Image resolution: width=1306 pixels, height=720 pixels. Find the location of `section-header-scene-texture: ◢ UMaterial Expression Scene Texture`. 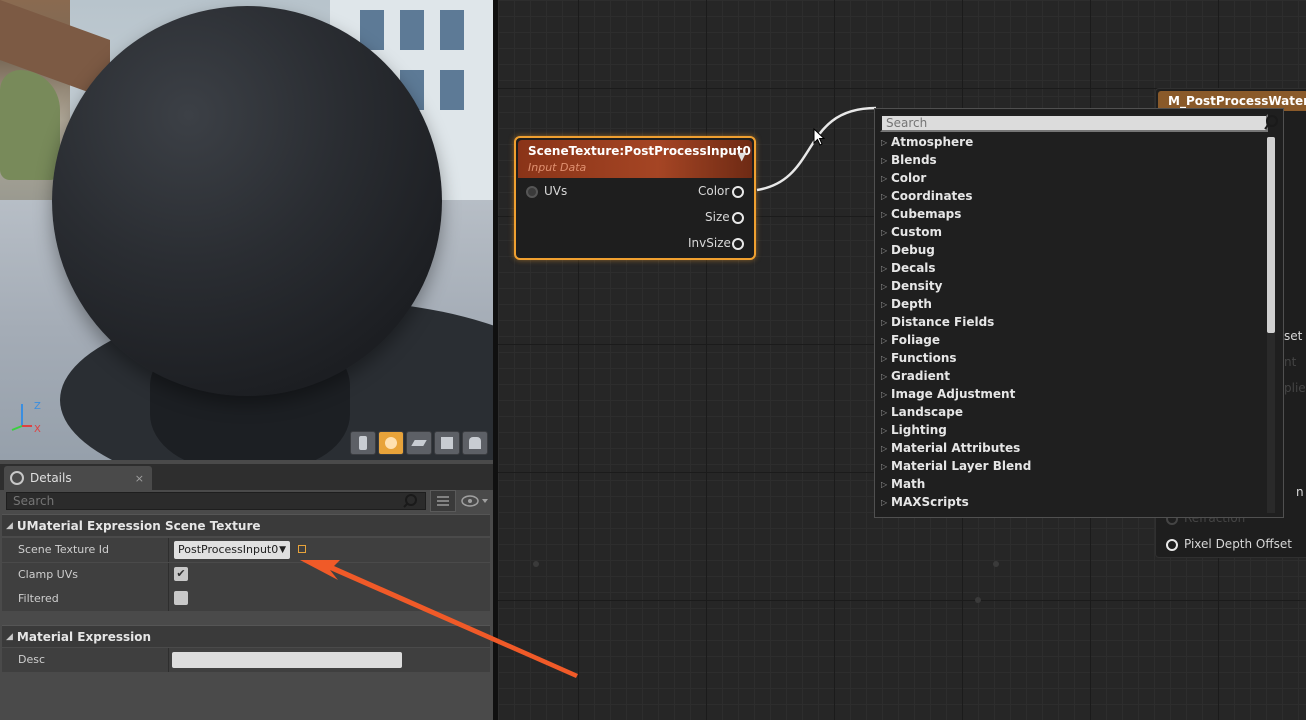

section-header-scene-texture: ◢ UMaterial Expression Scene Texture is located at coordinates (246, 525).